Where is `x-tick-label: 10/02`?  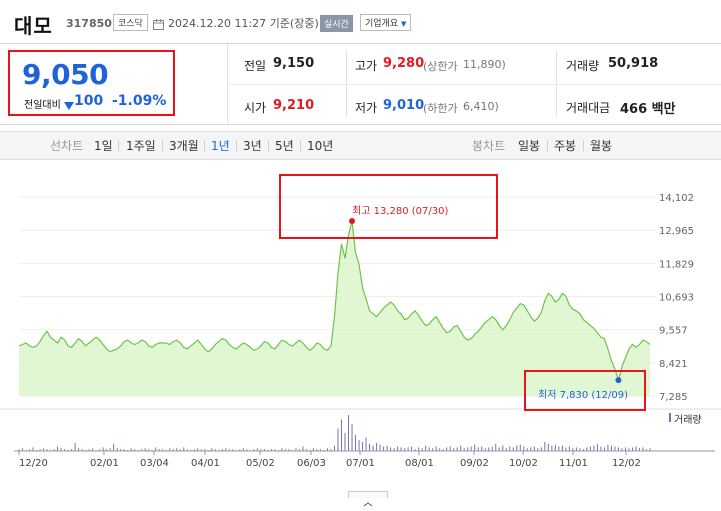
x-tick-label: 10/02 is located at coordinates (523, 463).